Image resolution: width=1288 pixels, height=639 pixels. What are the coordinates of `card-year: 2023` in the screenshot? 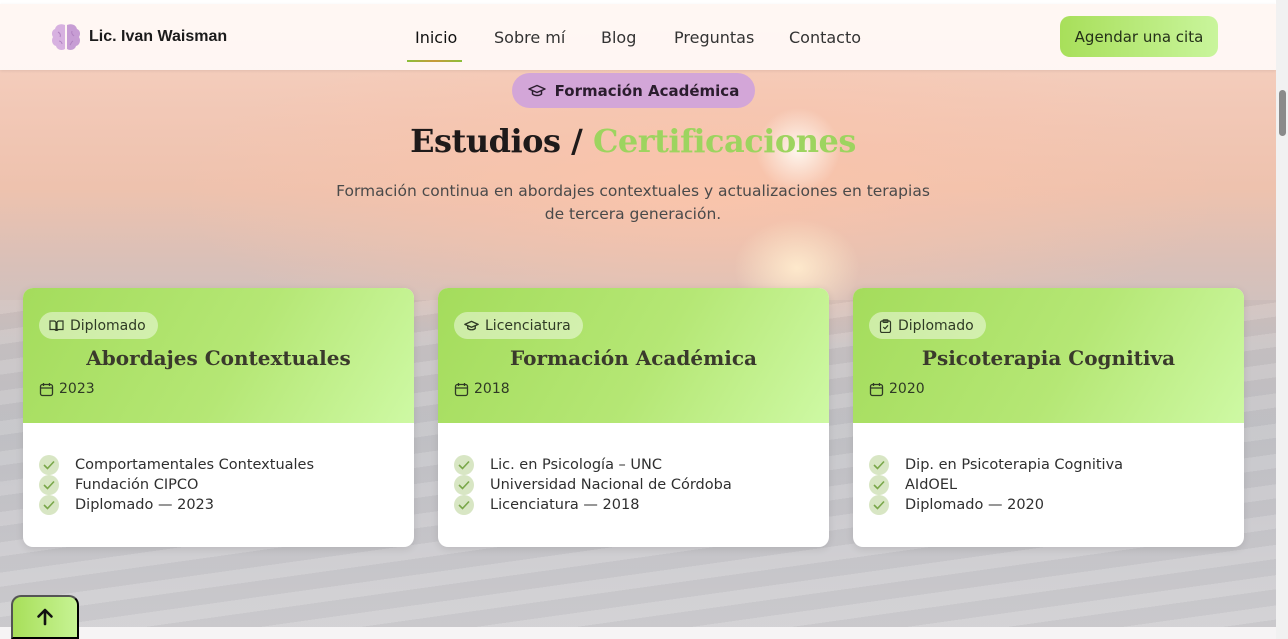 It's located at (67, 389).